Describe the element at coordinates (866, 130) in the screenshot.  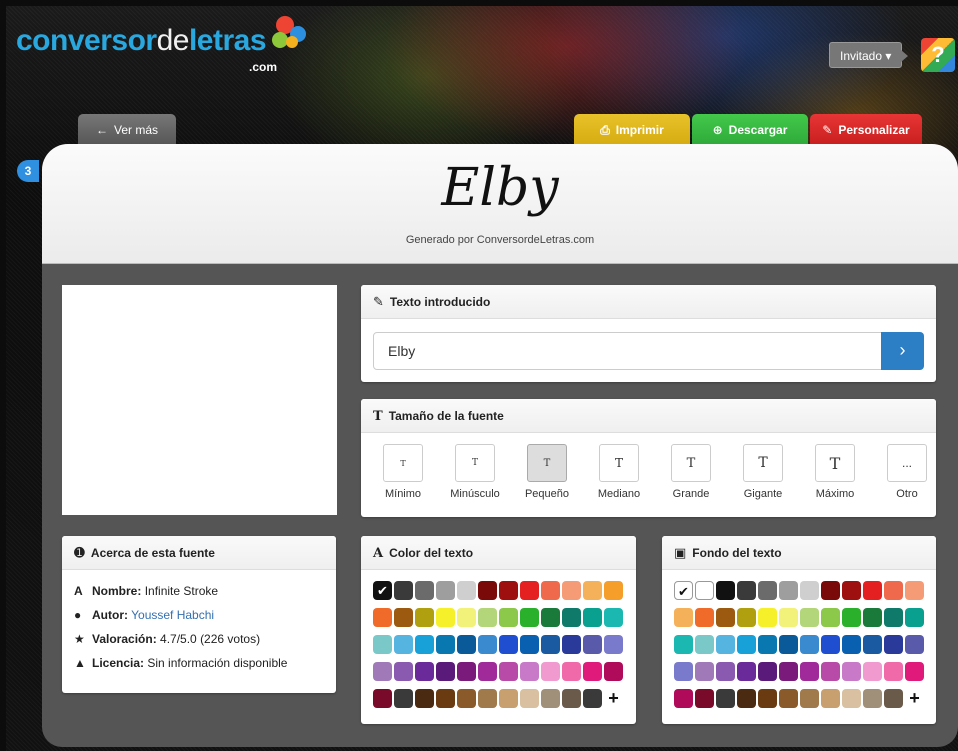
I see `customize-tab: ✎ Personalizar` at that location.